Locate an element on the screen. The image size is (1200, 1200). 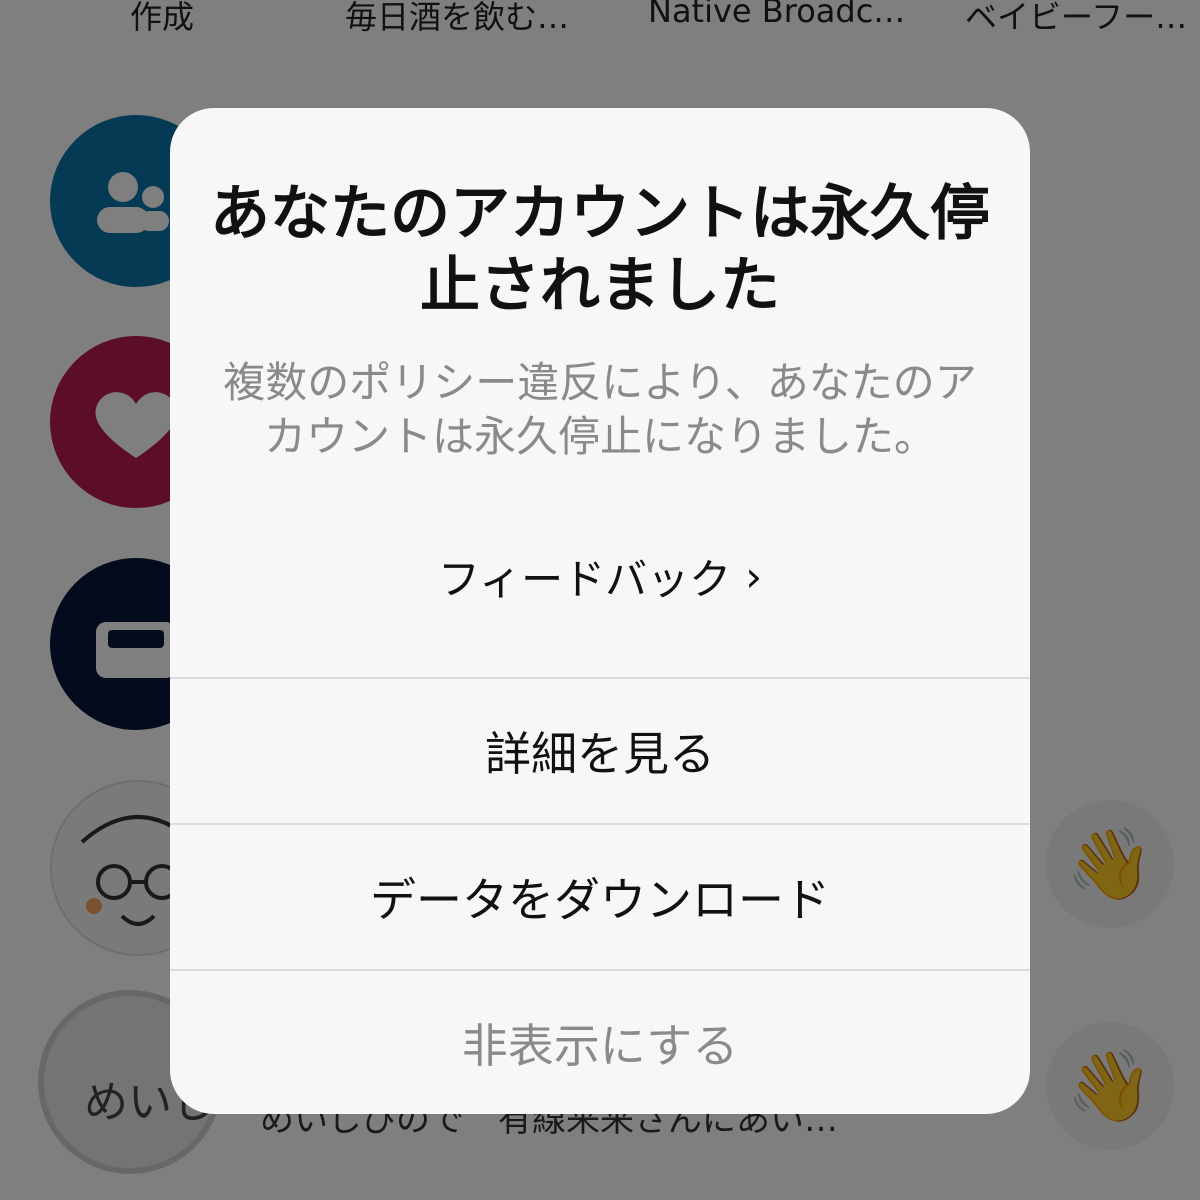
hide-label: 非表示にする is located at coordinates (600, 1046).